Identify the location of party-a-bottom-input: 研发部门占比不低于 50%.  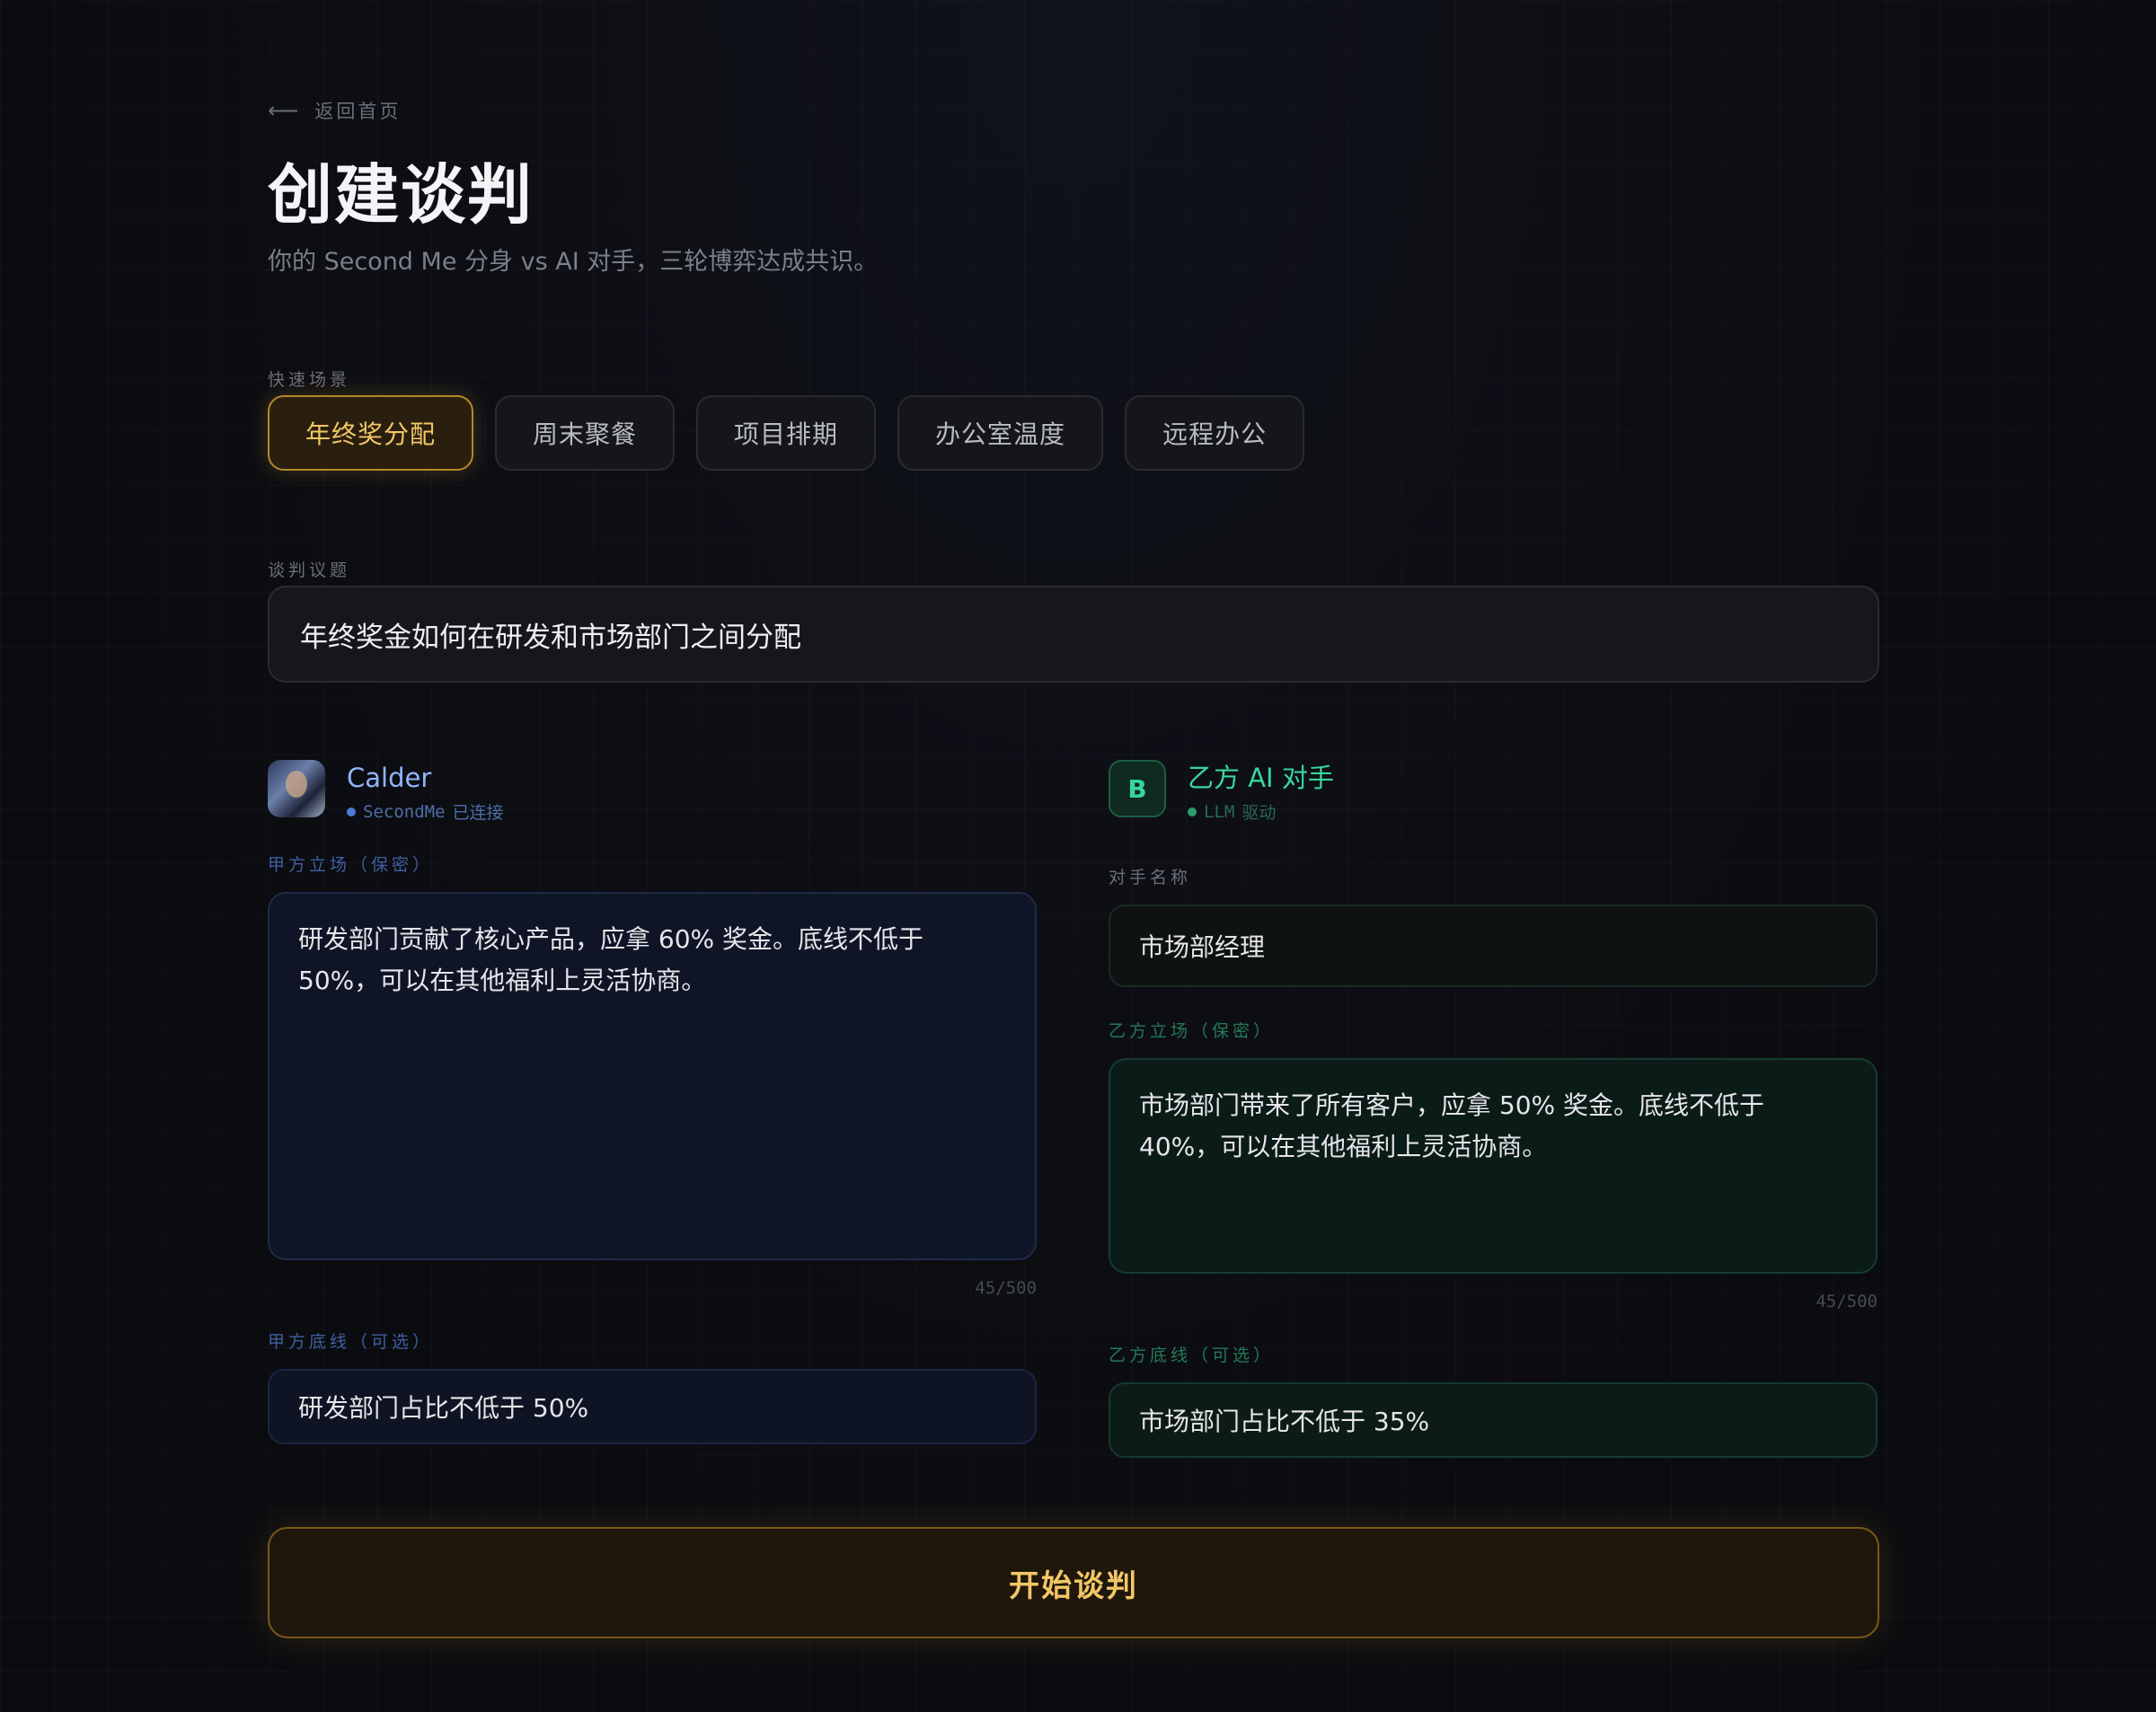
(652, 1406).